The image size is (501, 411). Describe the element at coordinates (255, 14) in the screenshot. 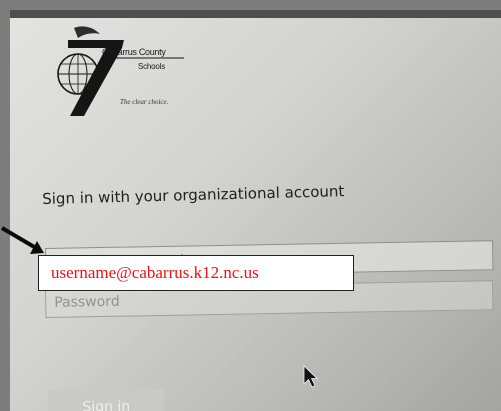

I see `top-bar` at that location.